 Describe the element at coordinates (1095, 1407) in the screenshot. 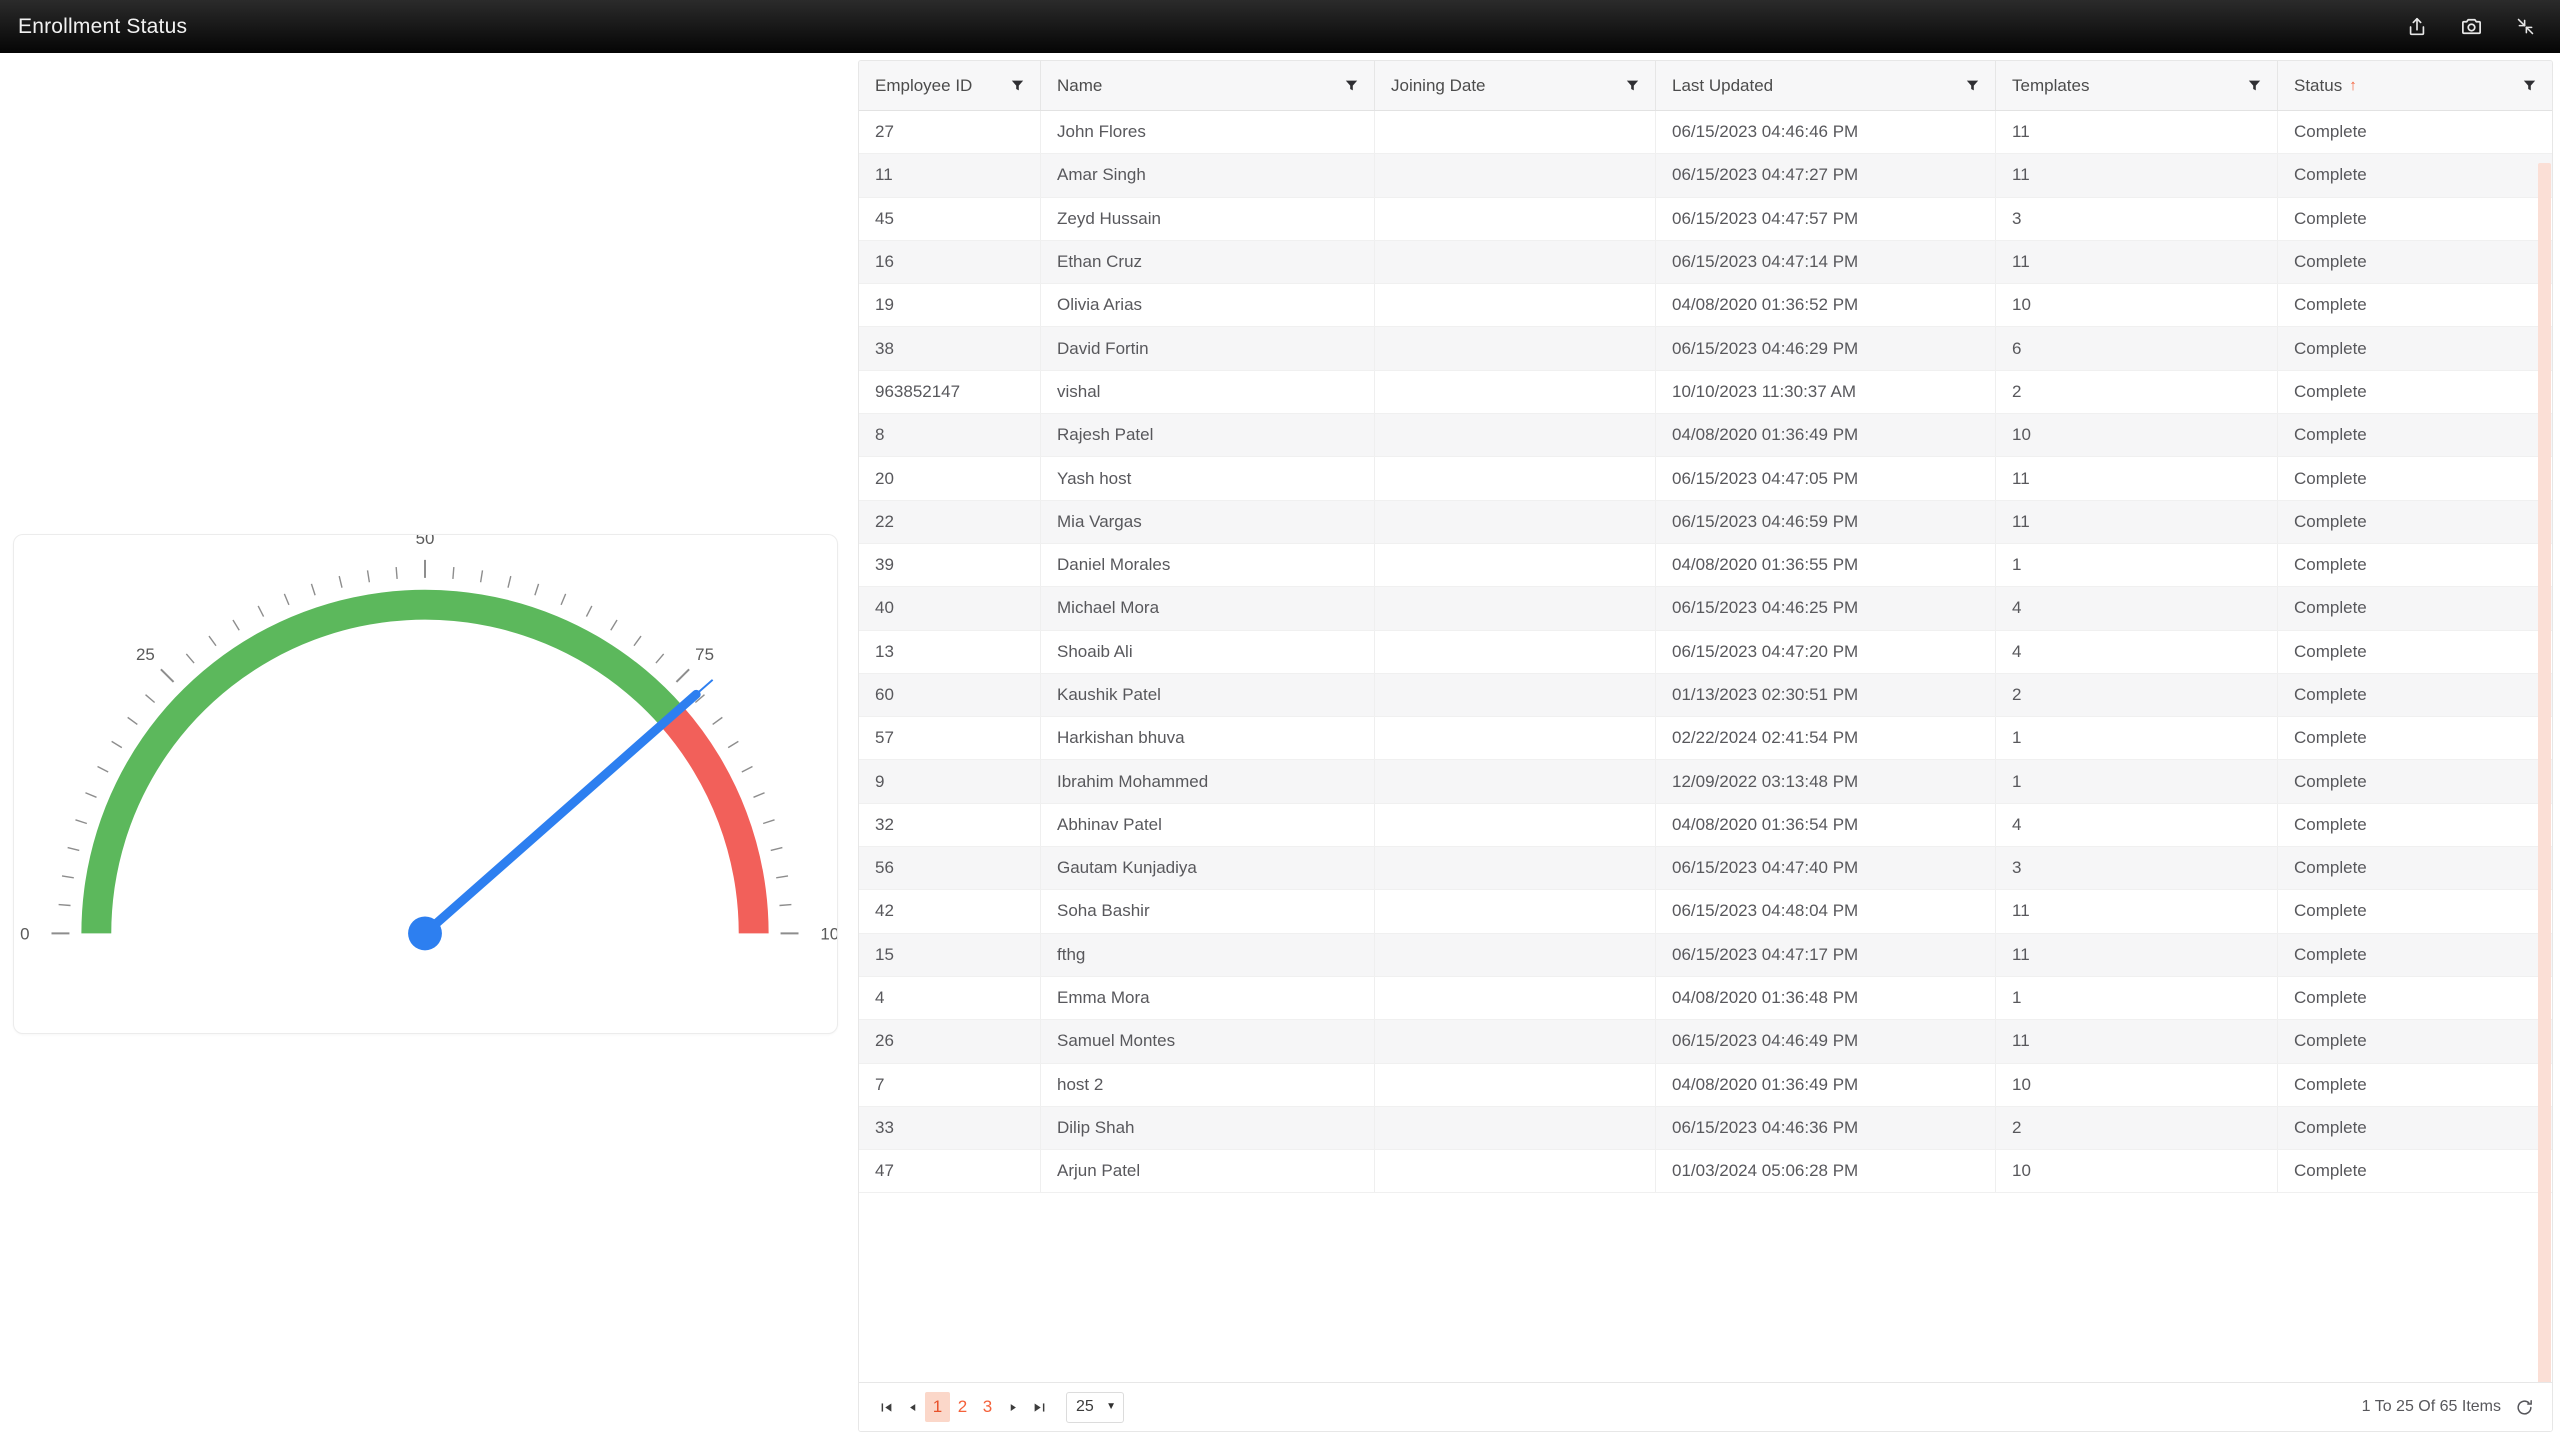

I see `page-size-select: 25 ▼` at that location.